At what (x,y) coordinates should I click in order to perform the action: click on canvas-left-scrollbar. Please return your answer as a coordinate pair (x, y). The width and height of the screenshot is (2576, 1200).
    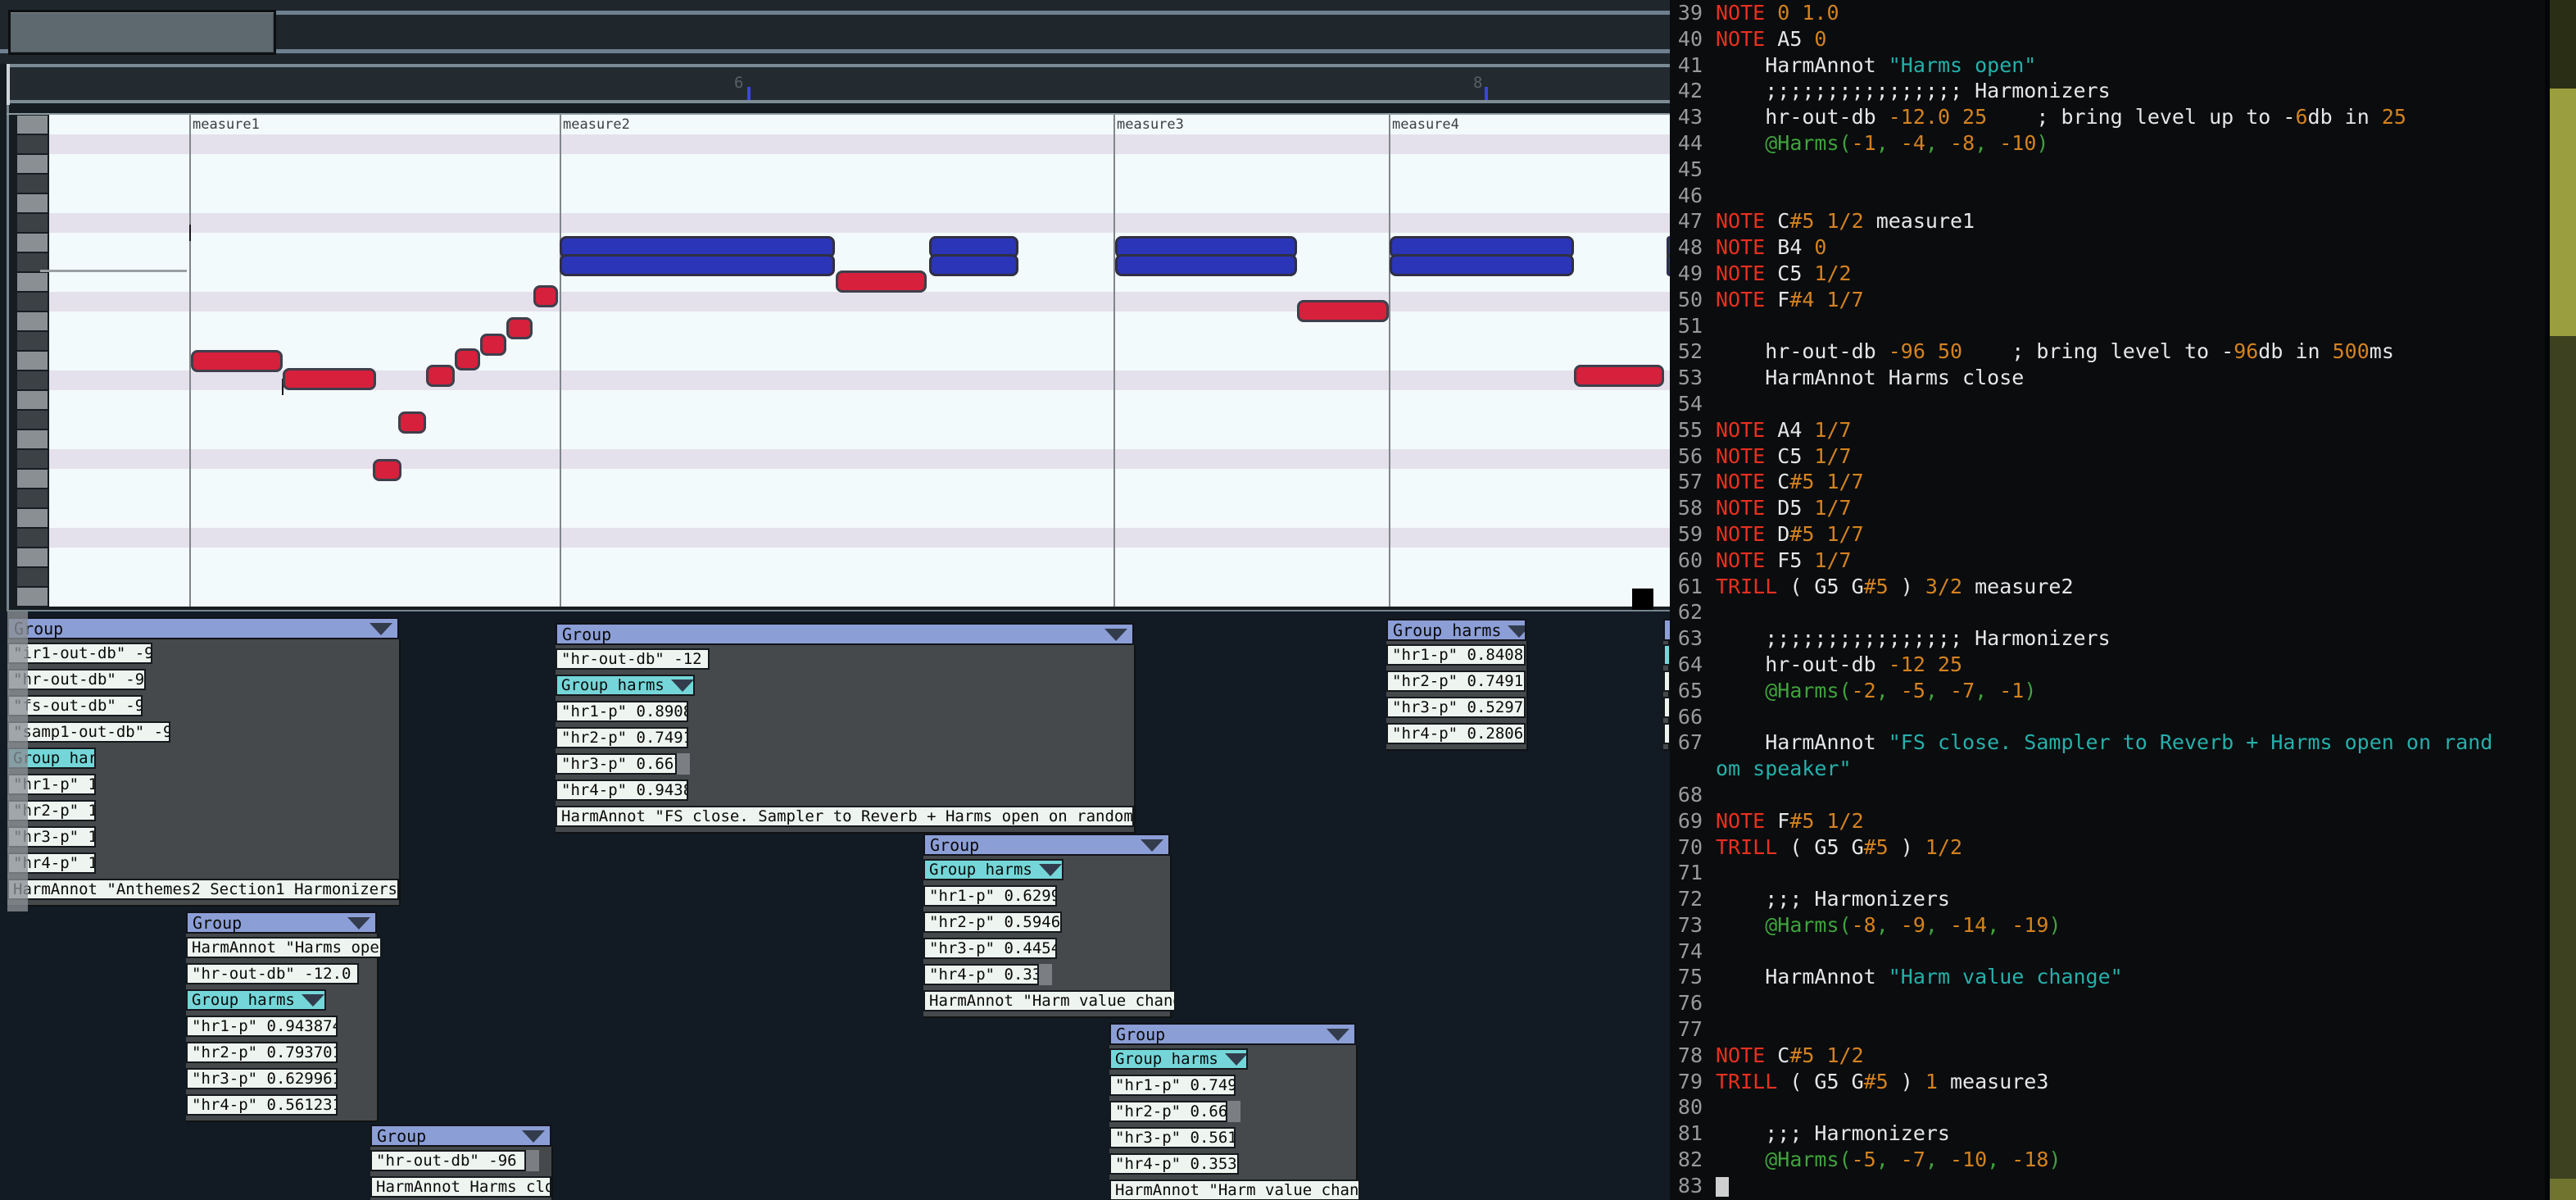
    Looking at the image, I should click on (17, 761).